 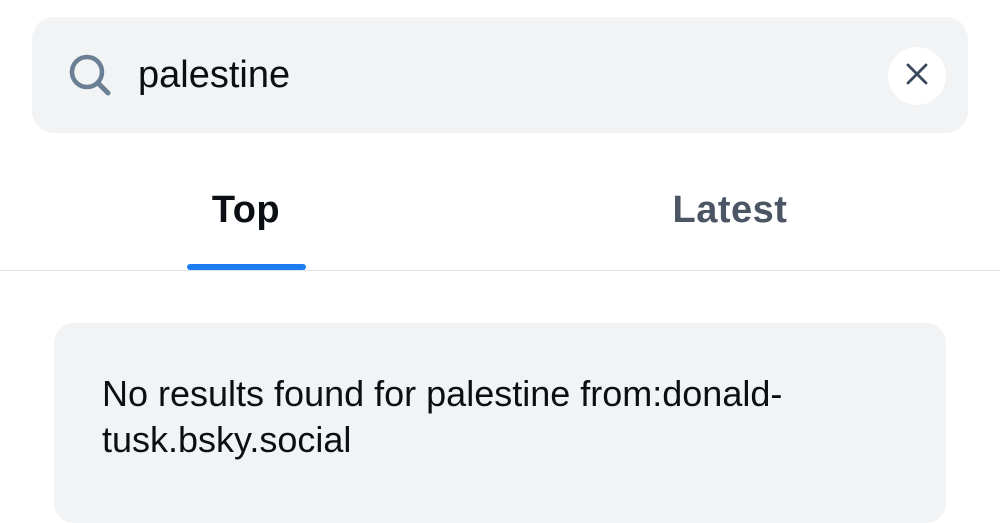 I want to click on tab-divider, so click(x=500, y=270).